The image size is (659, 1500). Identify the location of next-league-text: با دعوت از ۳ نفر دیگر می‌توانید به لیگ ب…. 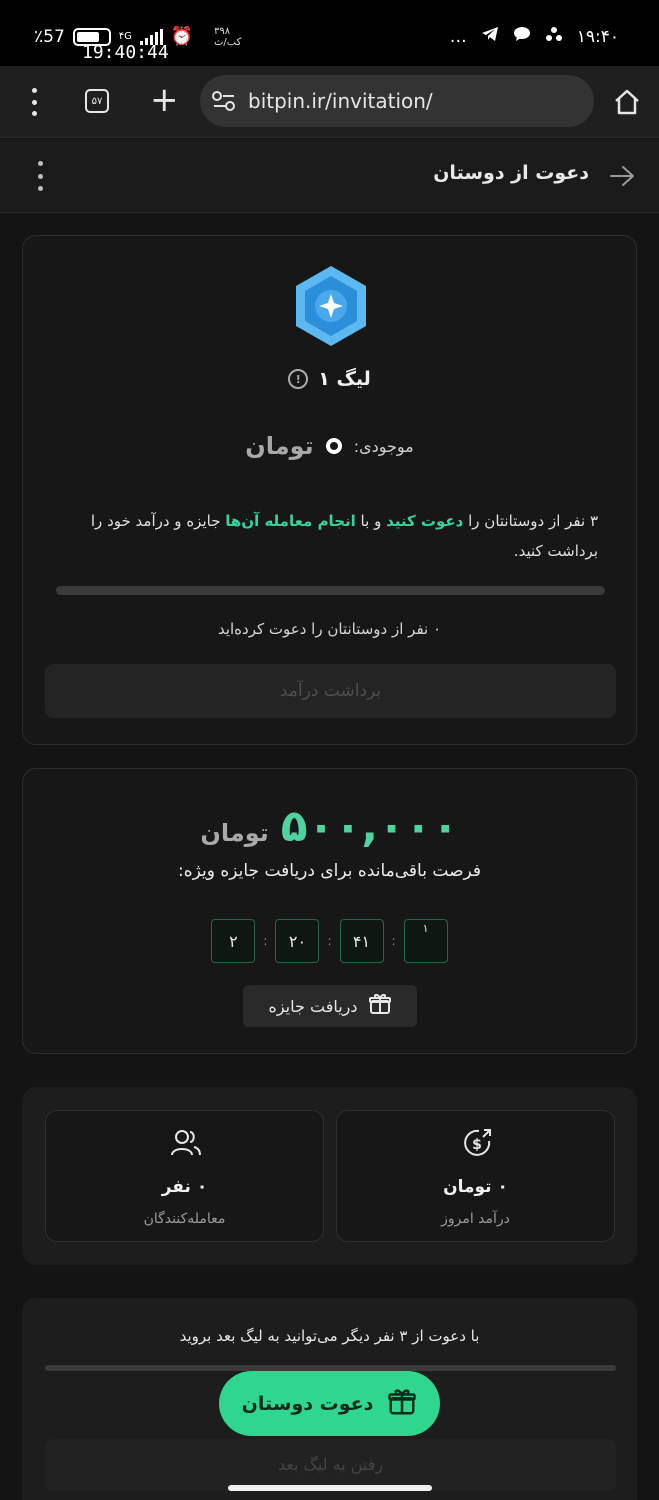
(329, 1336).